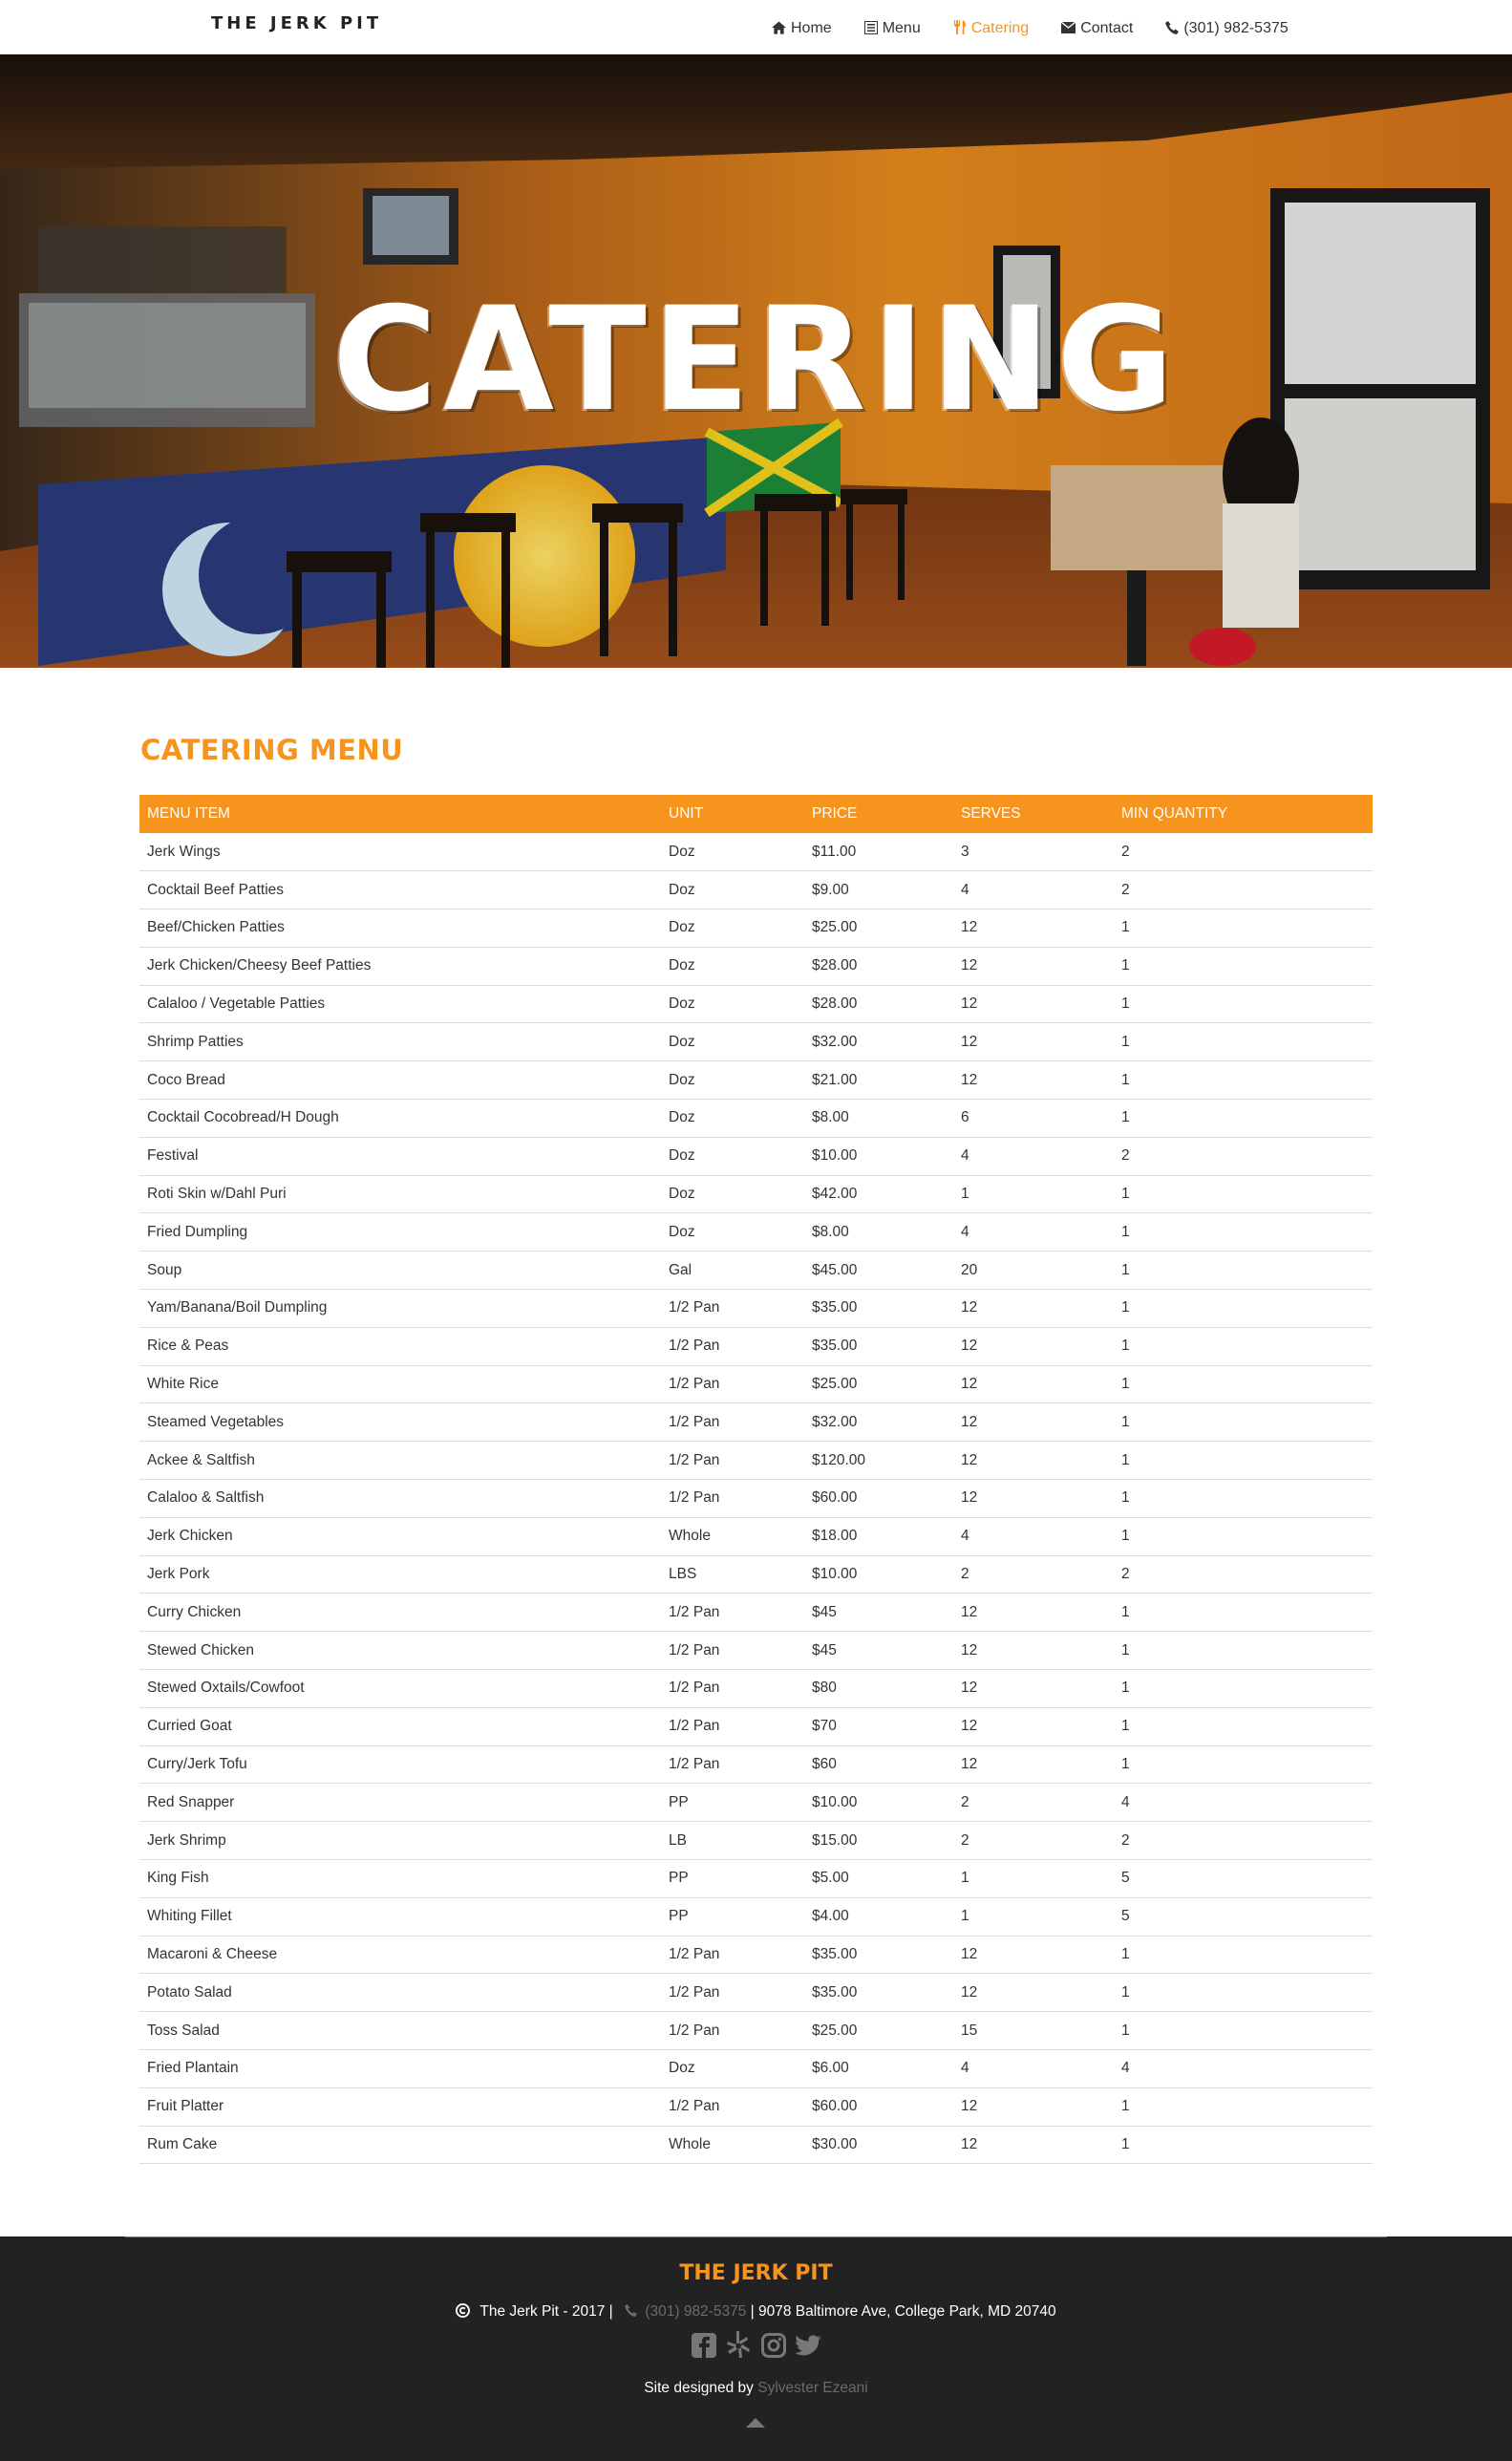 This screenshot has width=1512, height=2461. I want to click on list-icon, so click(870, 28).